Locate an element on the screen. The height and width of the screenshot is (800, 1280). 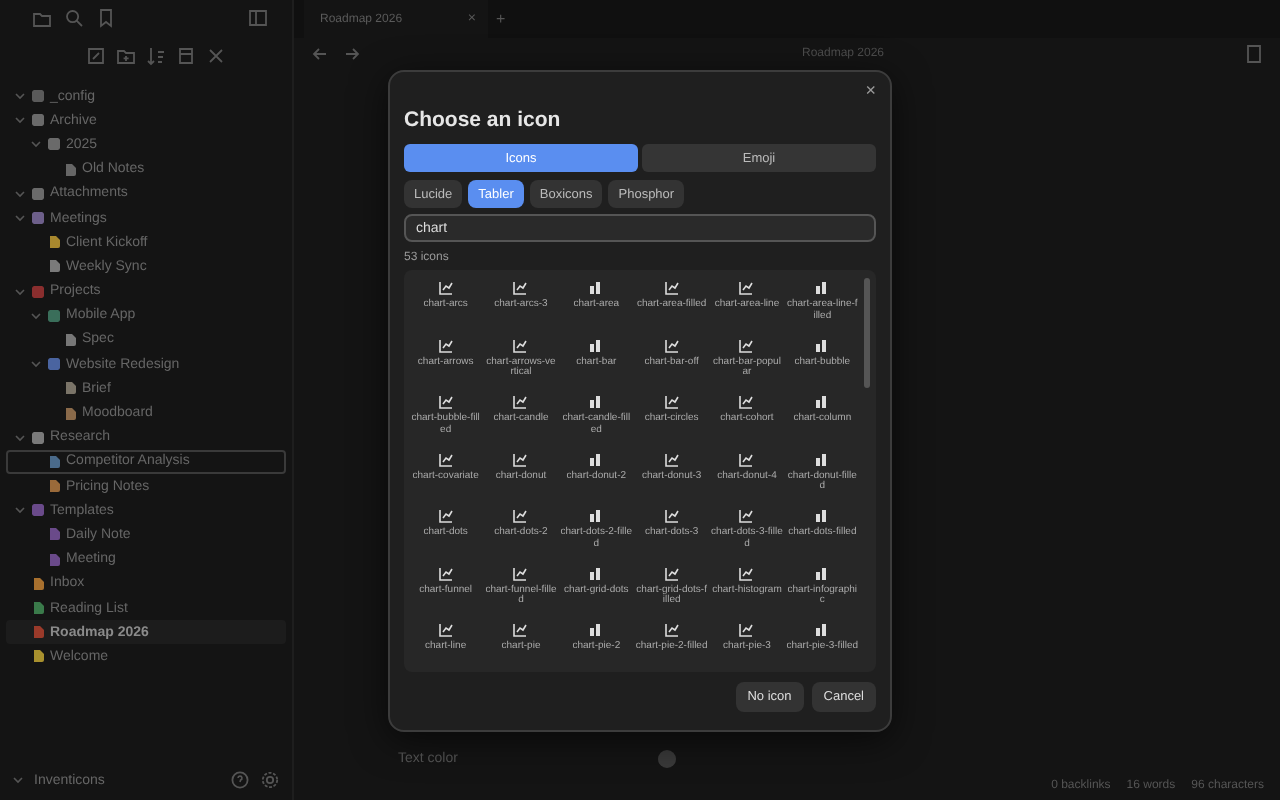
back-icon is located at coordinates (320, 53).